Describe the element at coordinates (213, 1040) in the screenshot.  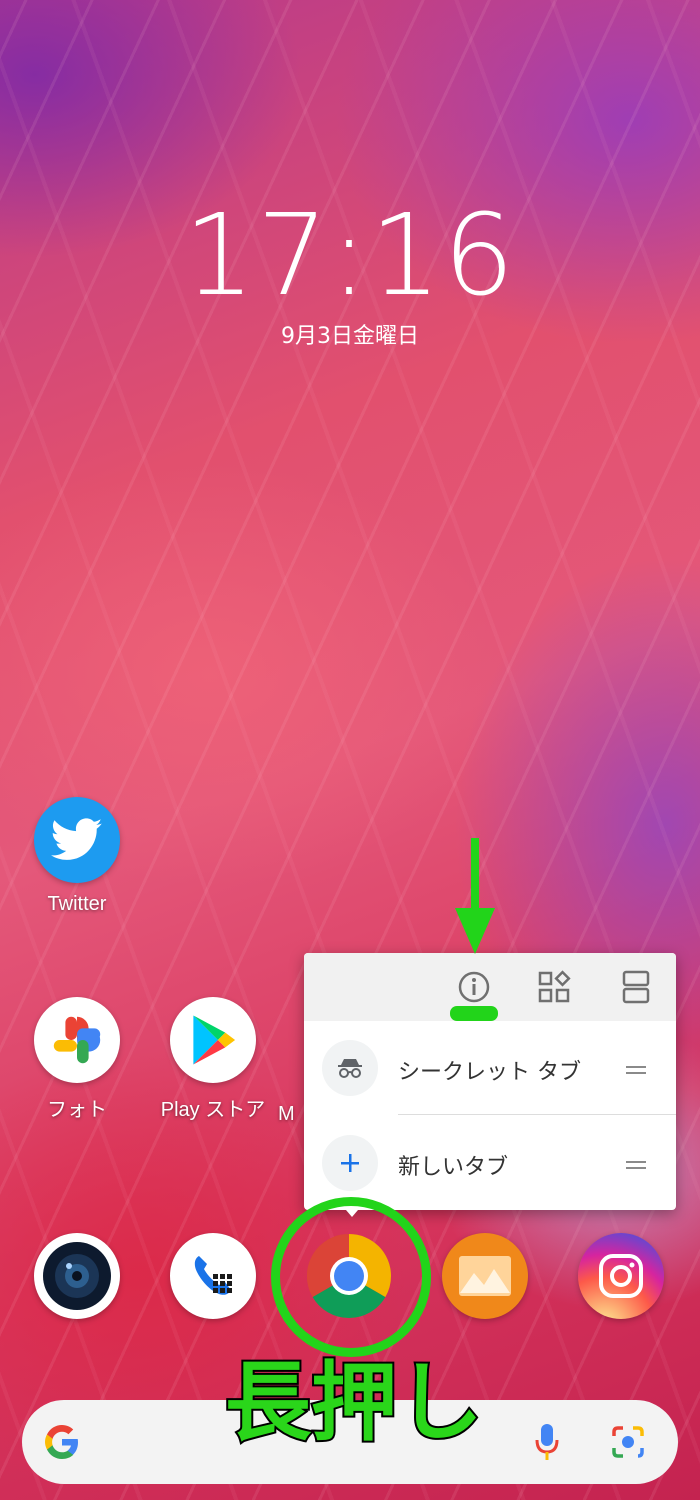
I see `play-store-icon` at that location.